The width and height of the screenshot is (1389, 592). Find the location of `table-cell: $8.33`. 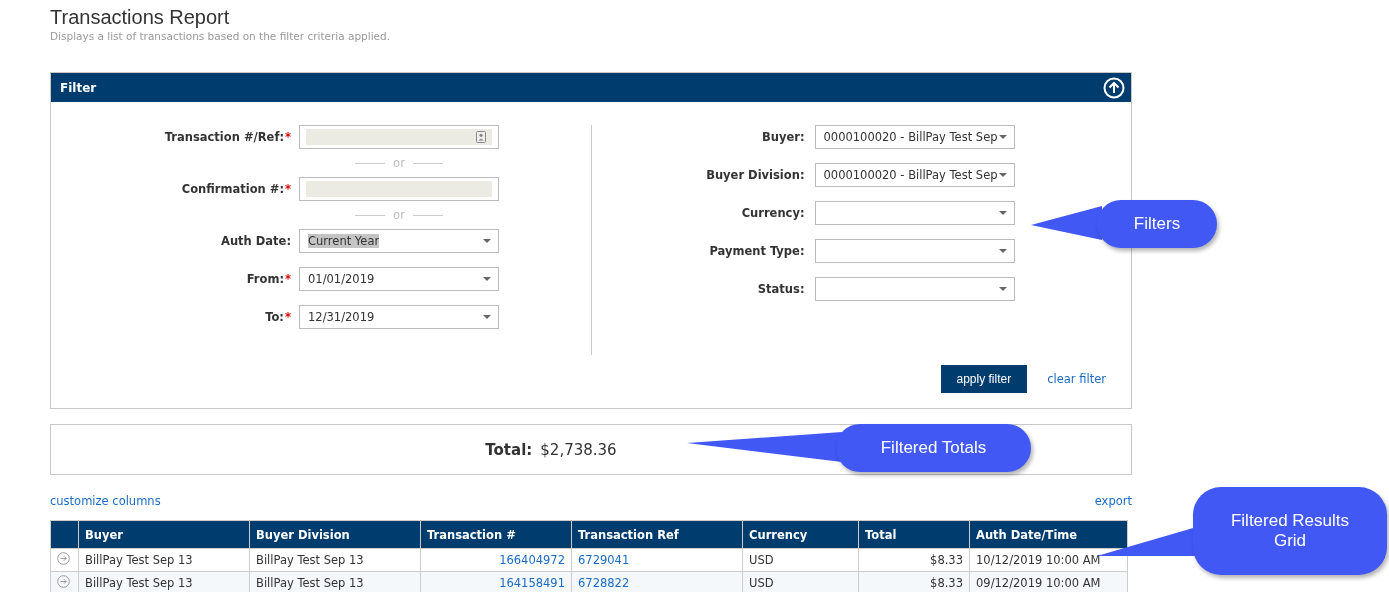

table-cell: $8.33 is located at coordinates (914, 560).